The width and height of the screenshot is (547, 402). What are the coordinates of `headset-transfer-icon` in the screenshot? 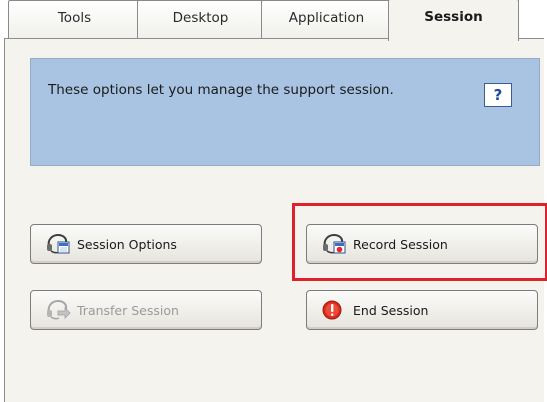 It's located at (59, 309).